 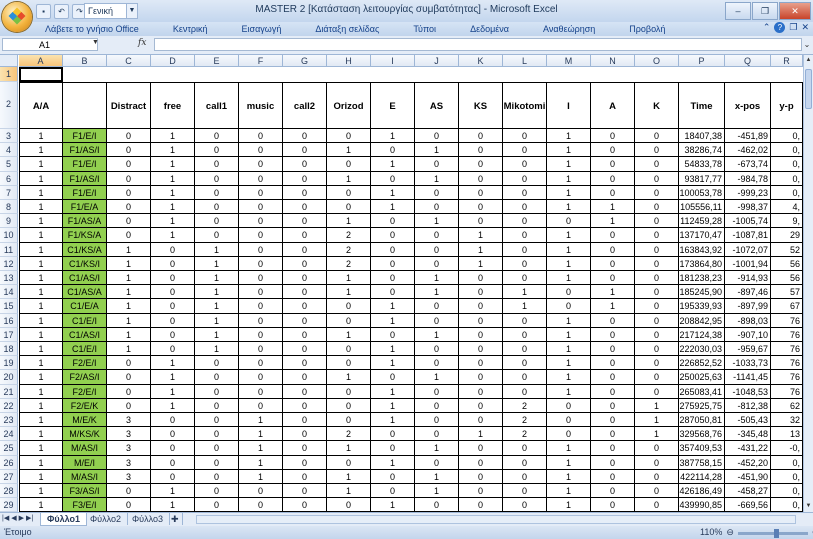 What do you see at coordinates (748, 164) in the screenshot?
I see `table-cell: -673,74` at bounding box center [748, 164].